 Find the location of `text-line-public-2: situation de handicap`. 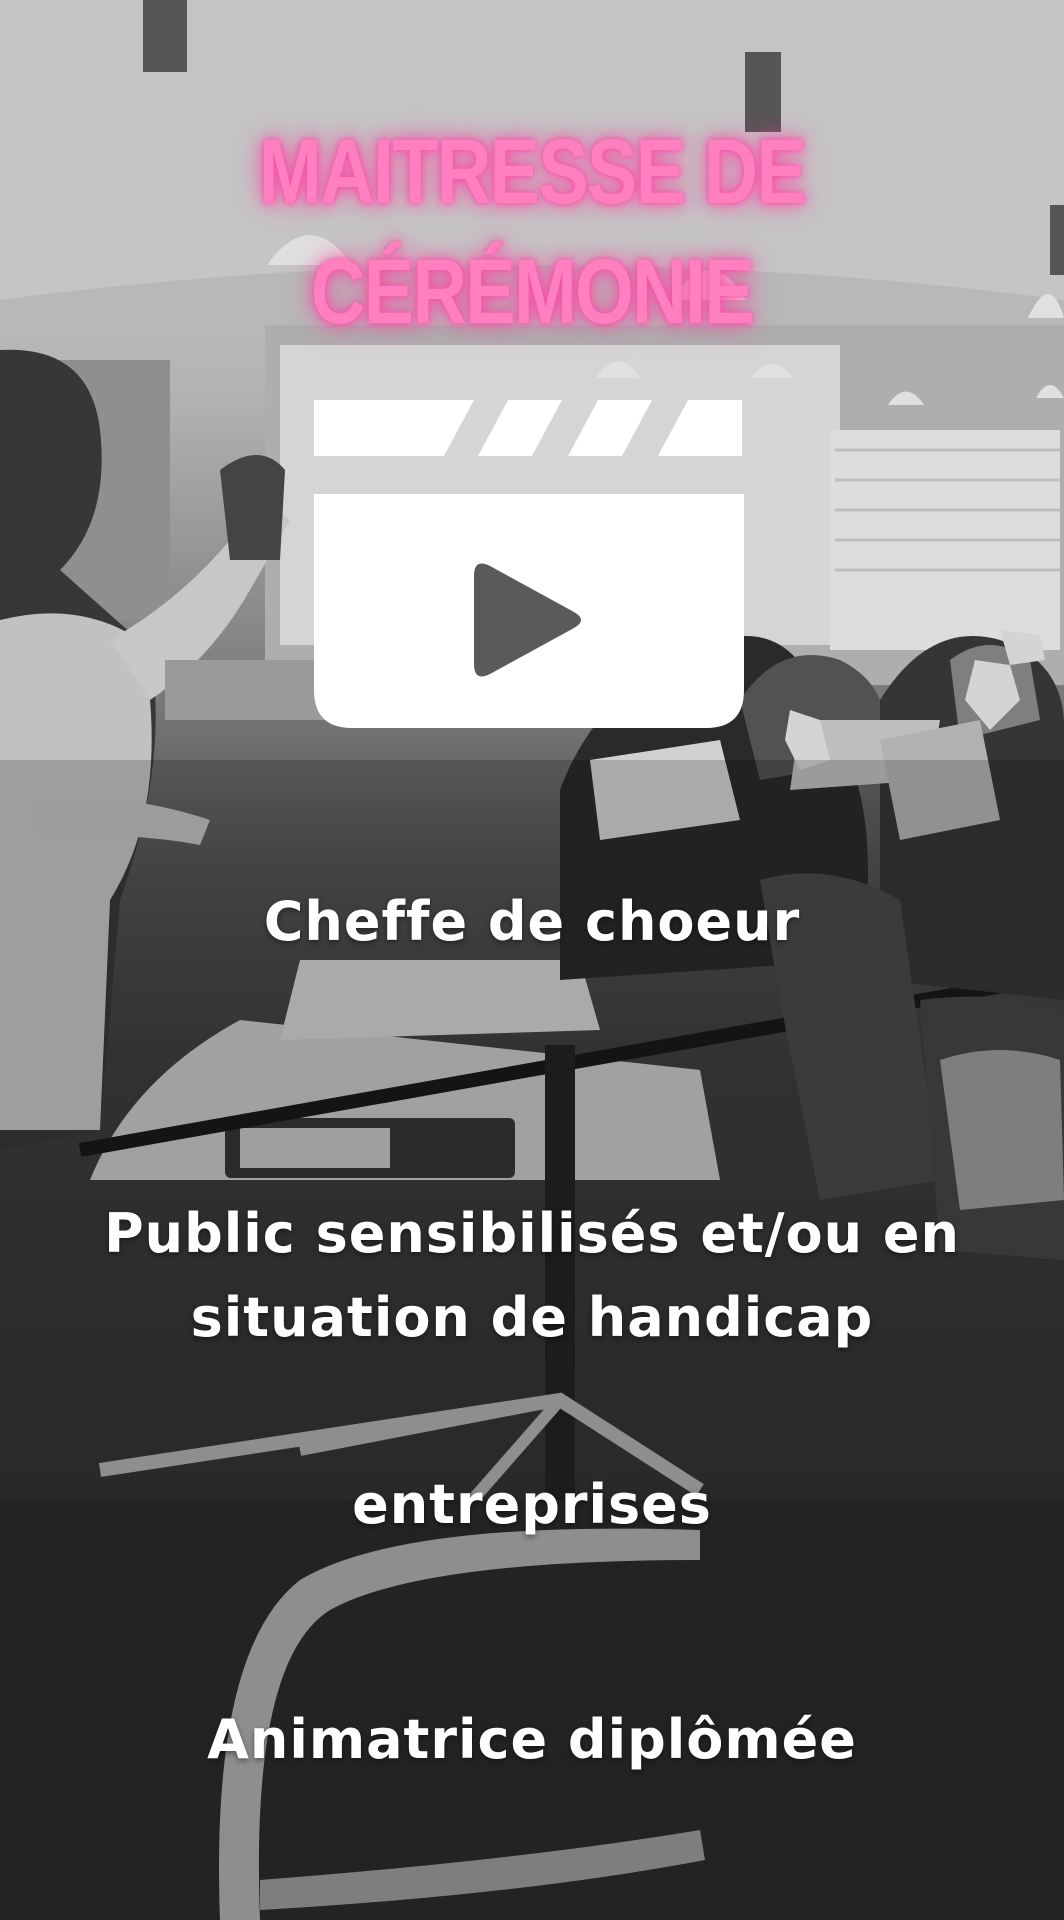

text-line-public-2: situation de handicap is located at coordinates (532, 1317).